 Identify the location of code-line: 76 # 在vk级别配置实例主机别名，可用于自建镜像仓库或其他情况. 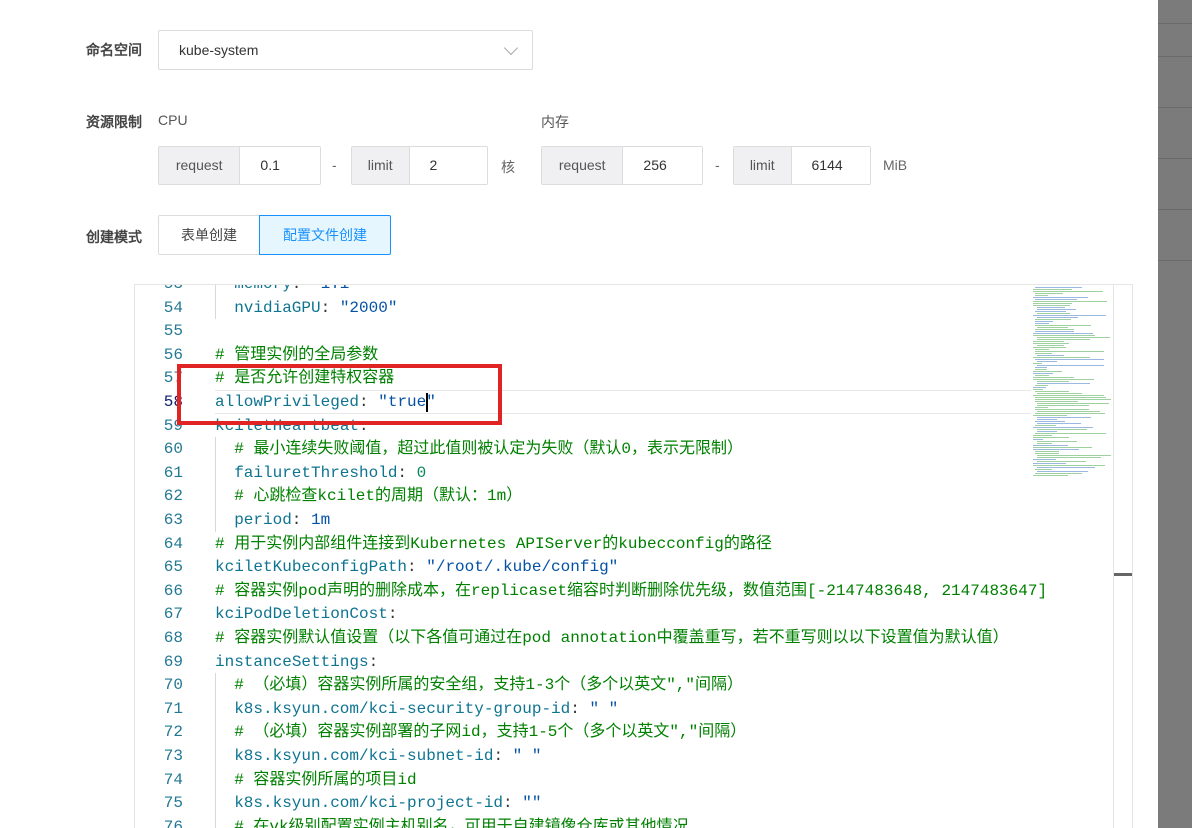
(583, 821).